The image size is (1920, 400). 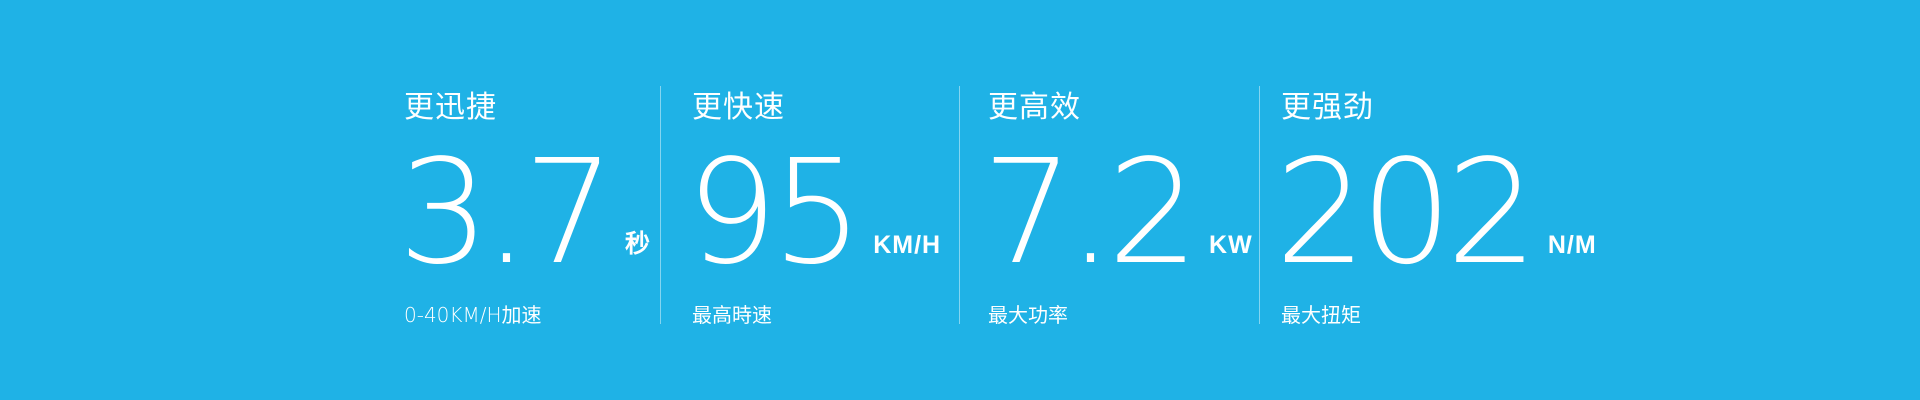 What do you see at coordinates (774, 212) in the screenshot?
I see `stat-value: 95` at bounding box center [774, 212].